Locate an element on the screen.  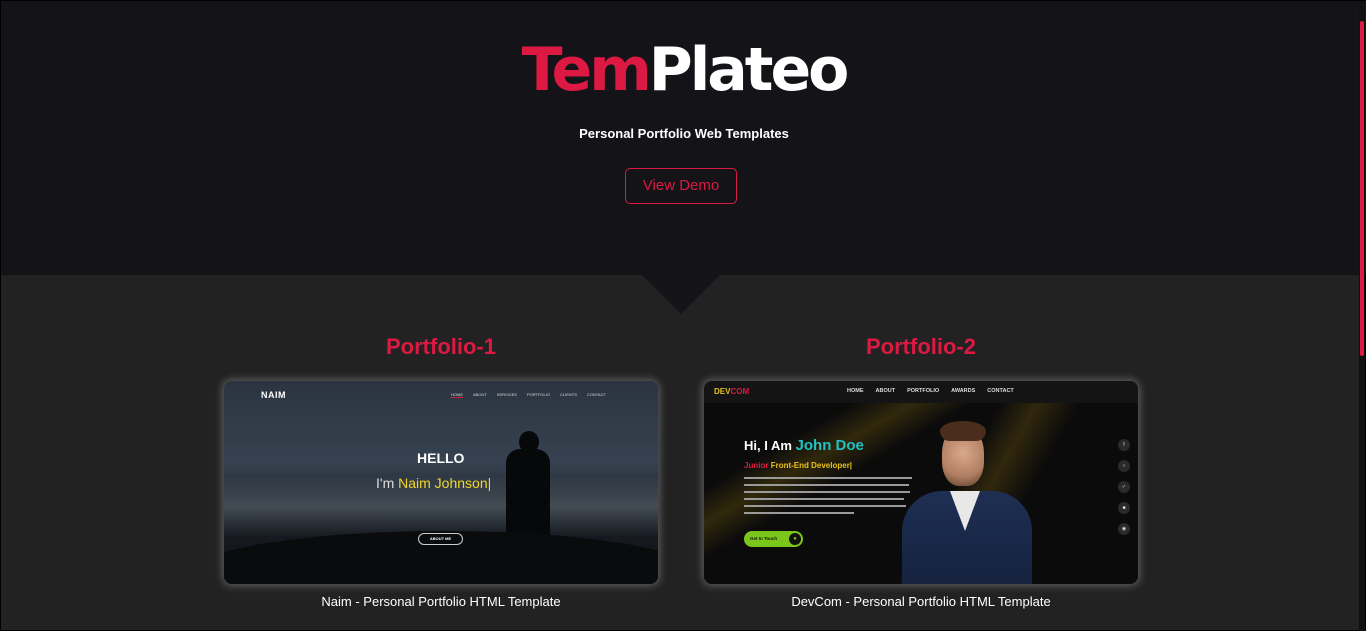
preview-name: John Doe is located at coordinates (829, 445).